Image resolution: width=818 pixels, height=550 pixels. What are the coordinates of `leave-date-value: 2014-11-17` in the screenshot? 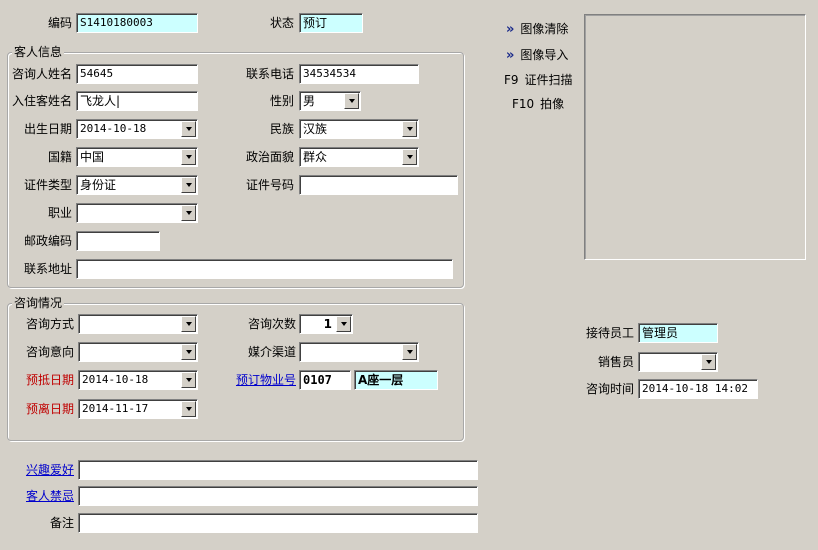 It's located at (115, 408).